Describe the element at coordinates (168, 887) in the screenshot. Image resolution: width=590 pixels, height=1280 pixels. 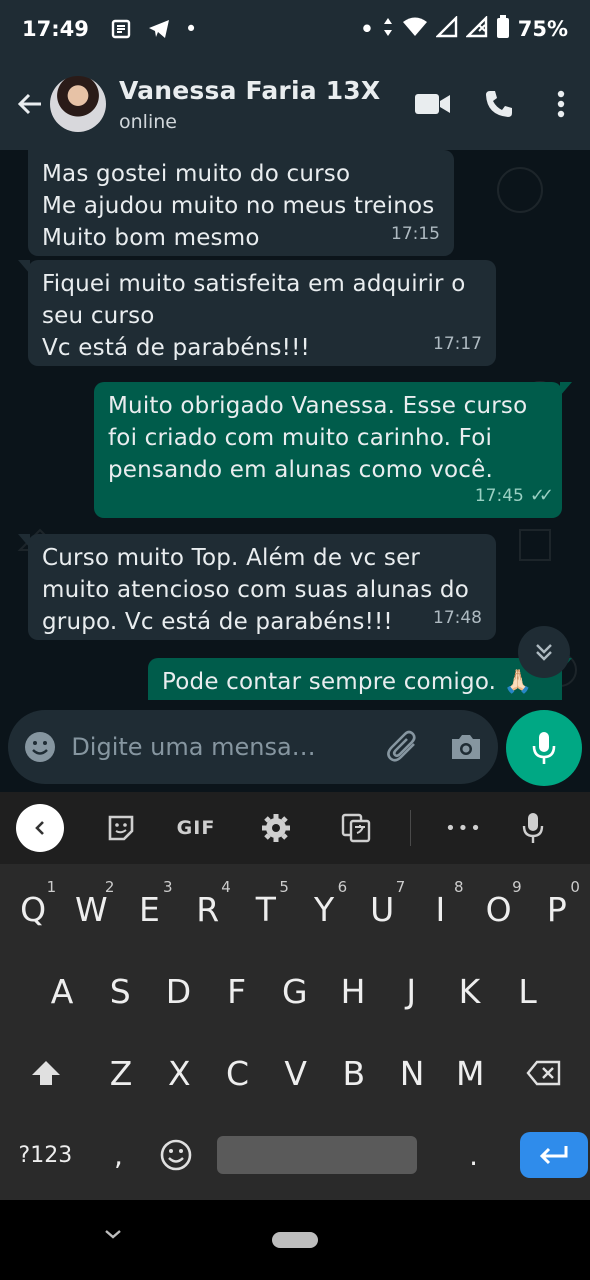
I see `key-hint: 3` at that location.